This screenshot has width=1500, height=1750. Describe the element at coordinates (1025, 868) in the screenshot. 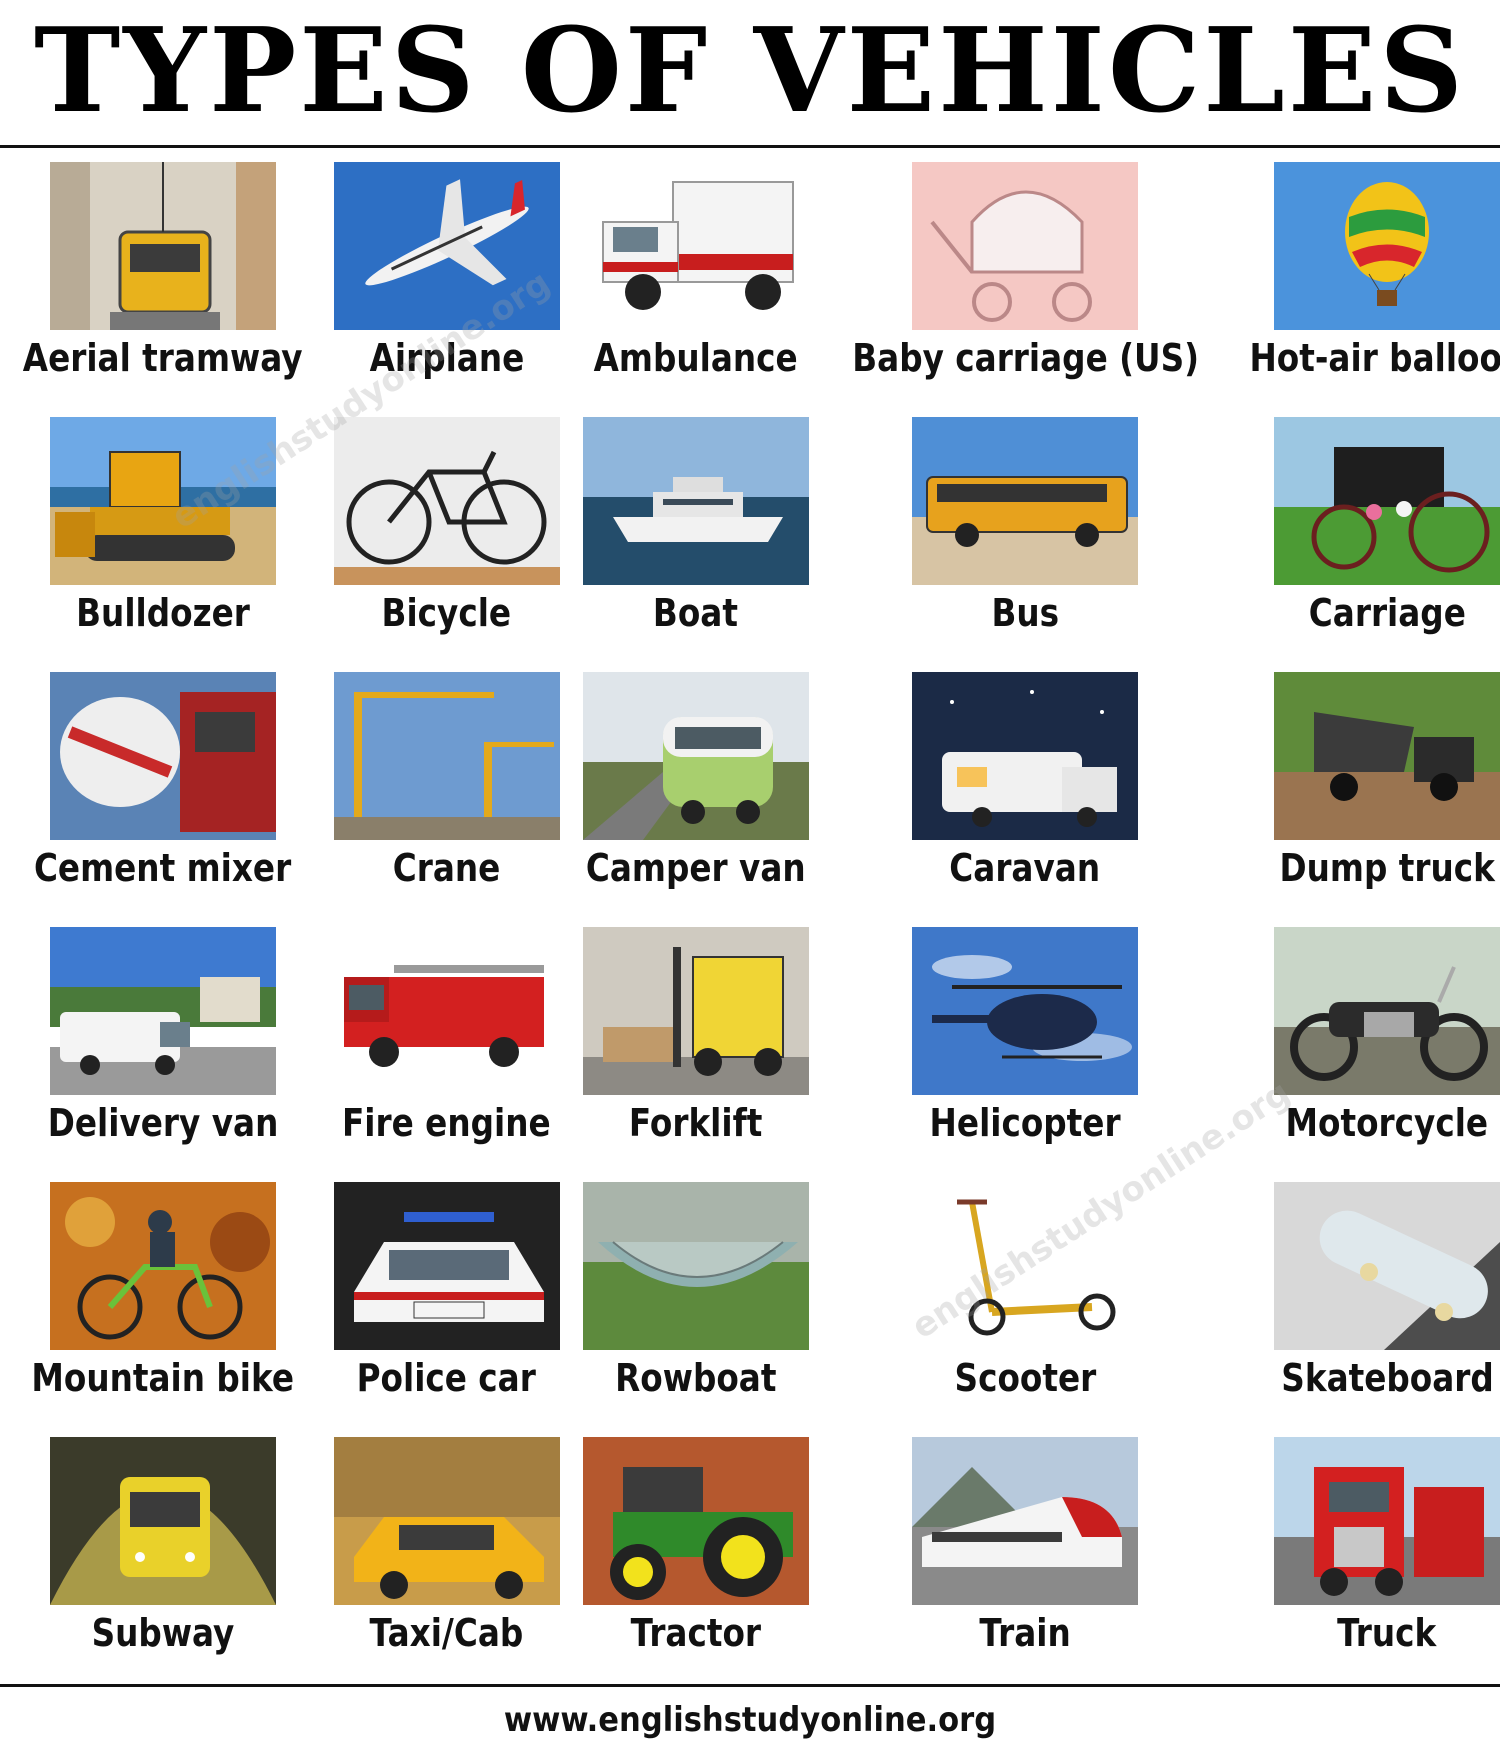

I see `vehicle-label: Caravan` at that location.